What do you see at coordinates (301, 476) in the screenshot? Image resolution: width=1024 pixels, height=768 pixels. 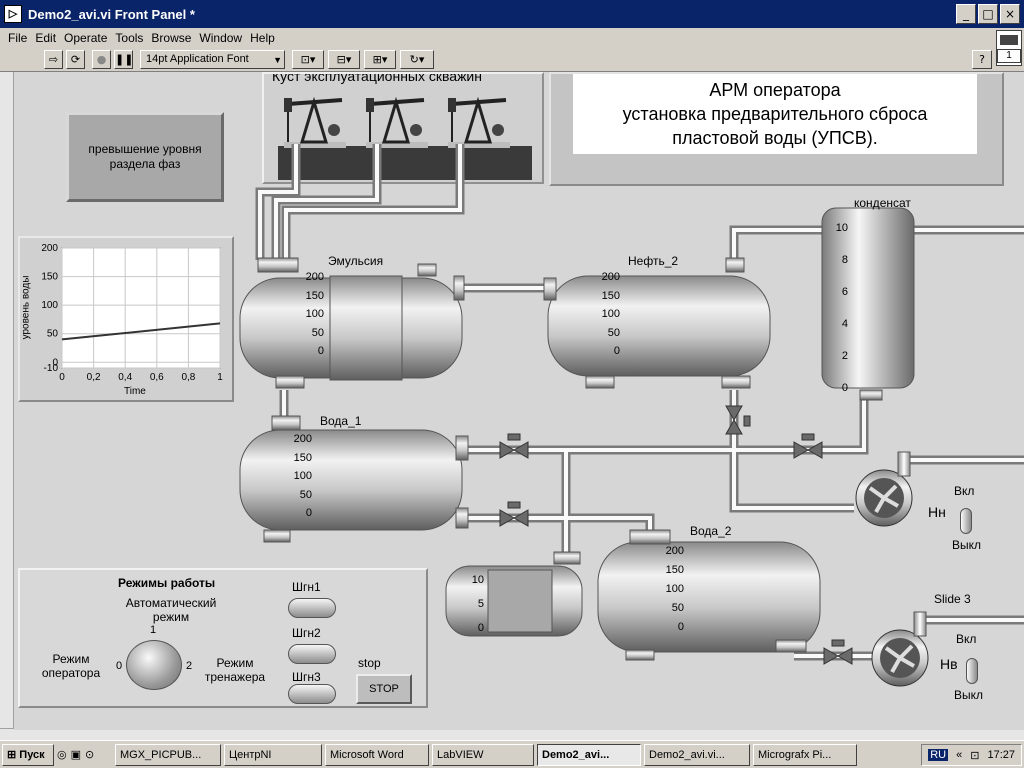 I see `water1-tank-scale: 200 150 100 50 0` at bounding box center [301, 476].